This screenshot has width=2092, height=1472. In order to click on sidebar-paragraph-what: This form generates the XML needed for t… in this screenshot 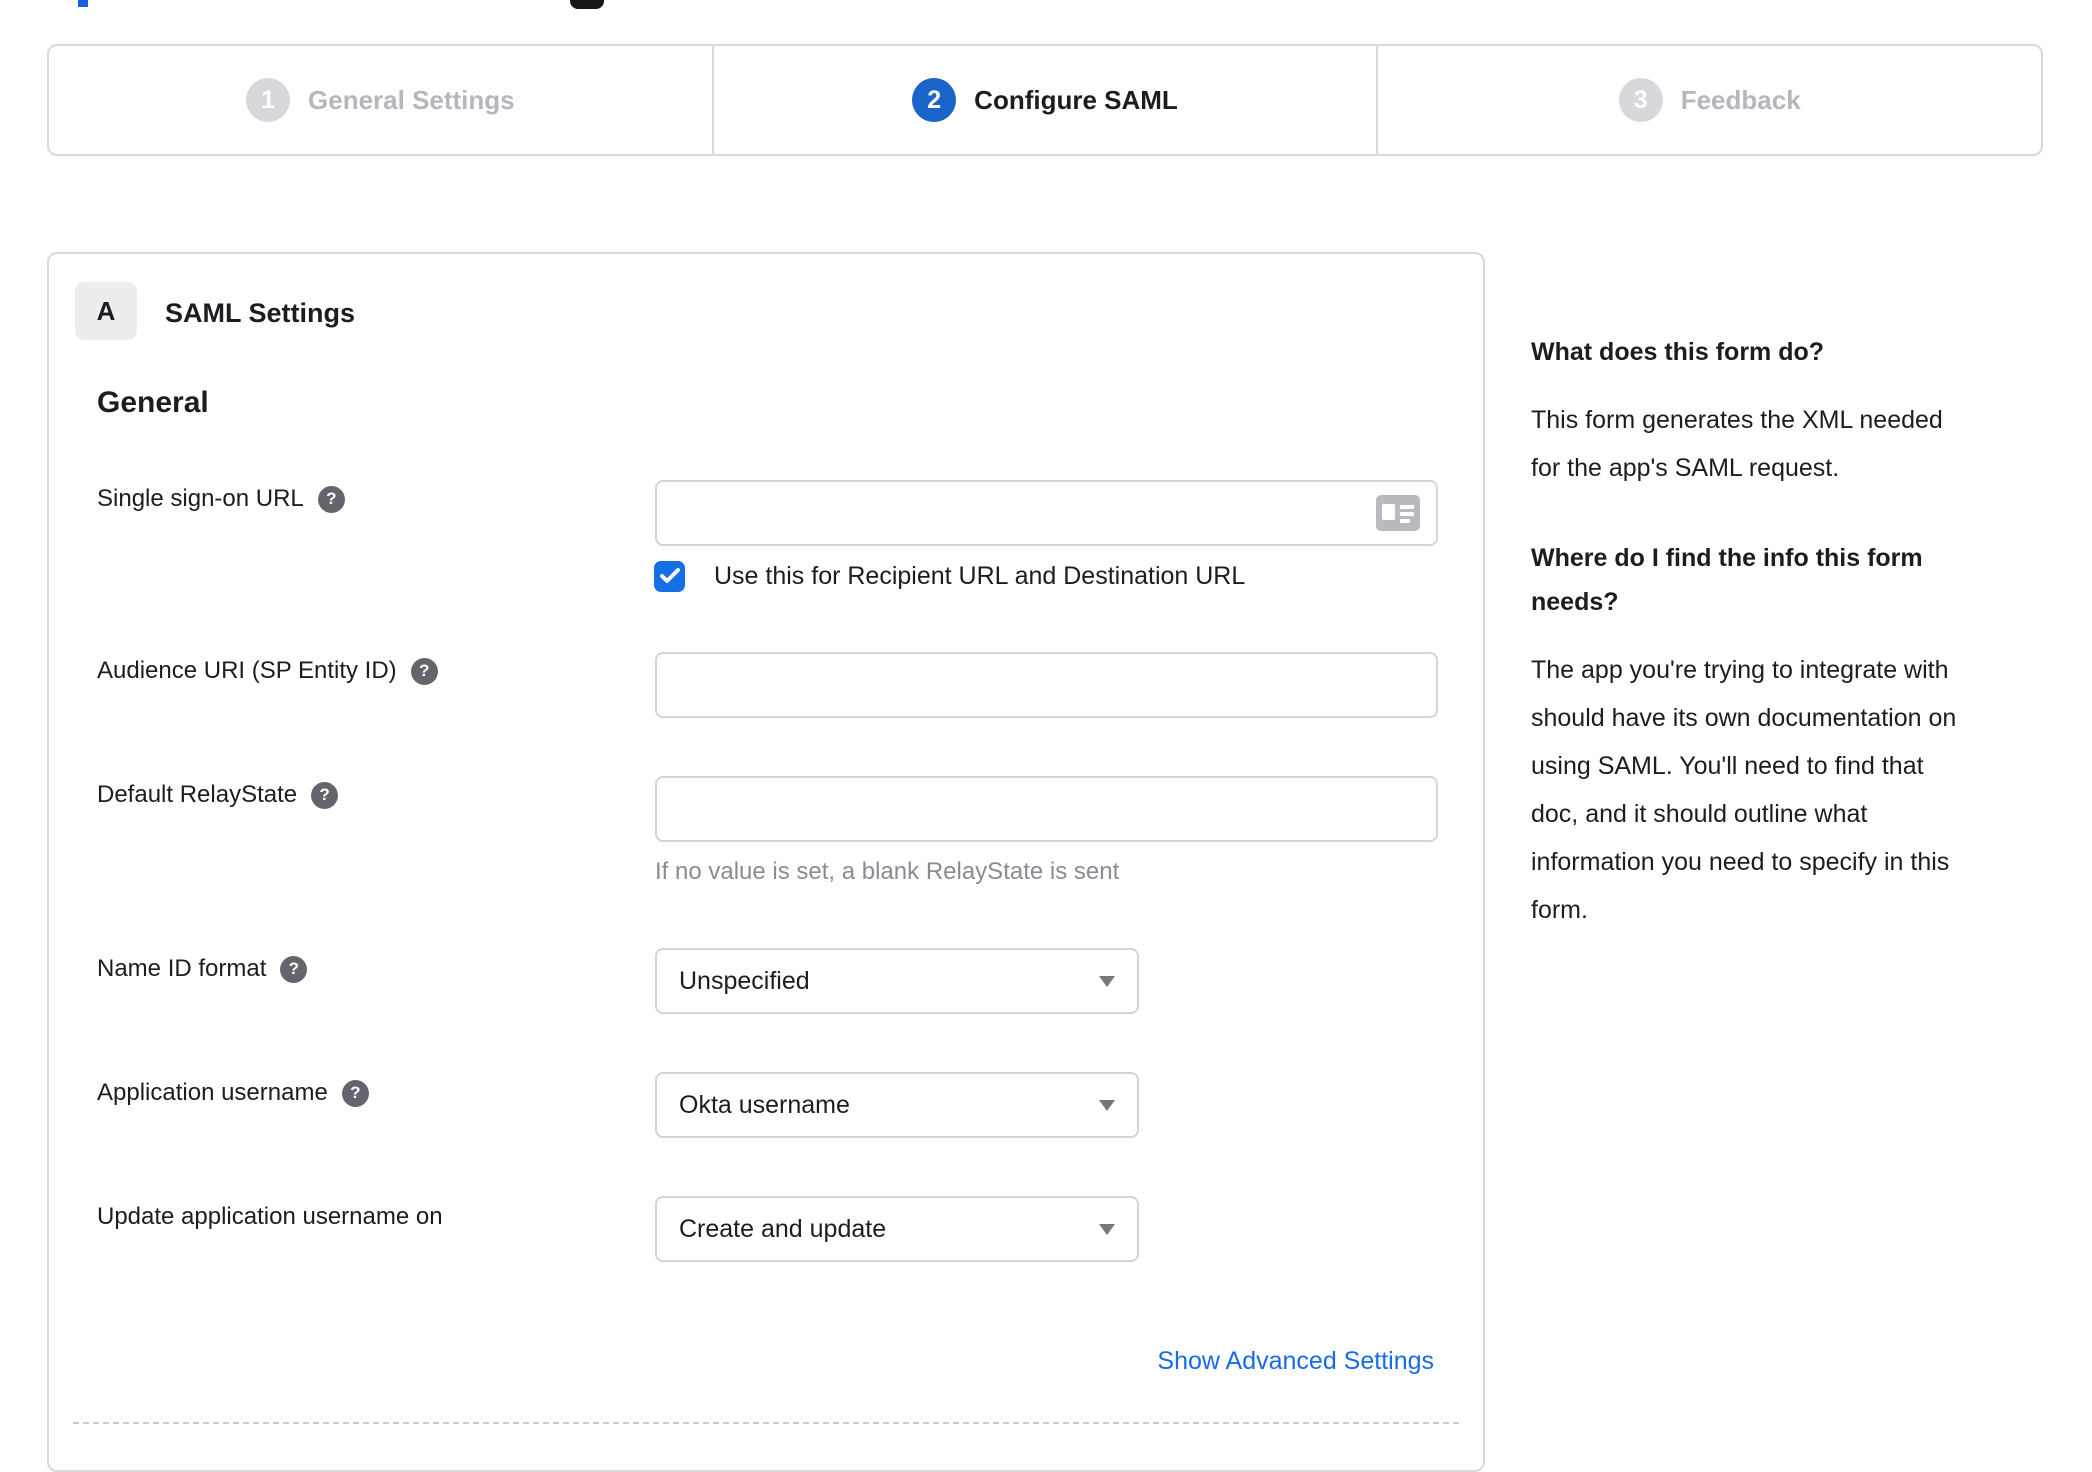, I will do `click(1737, 444)`.